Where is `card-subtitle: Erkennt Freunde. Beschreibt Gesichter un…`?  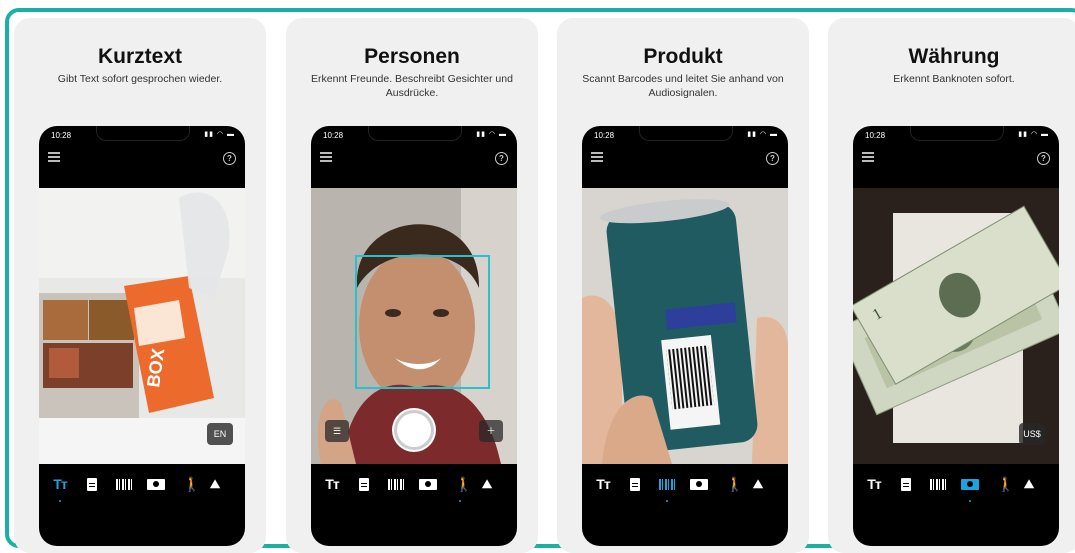
card-subtitle: Erkennt Freunde. Beschreibt Gesichter un… is located at coordinates (412, 86).